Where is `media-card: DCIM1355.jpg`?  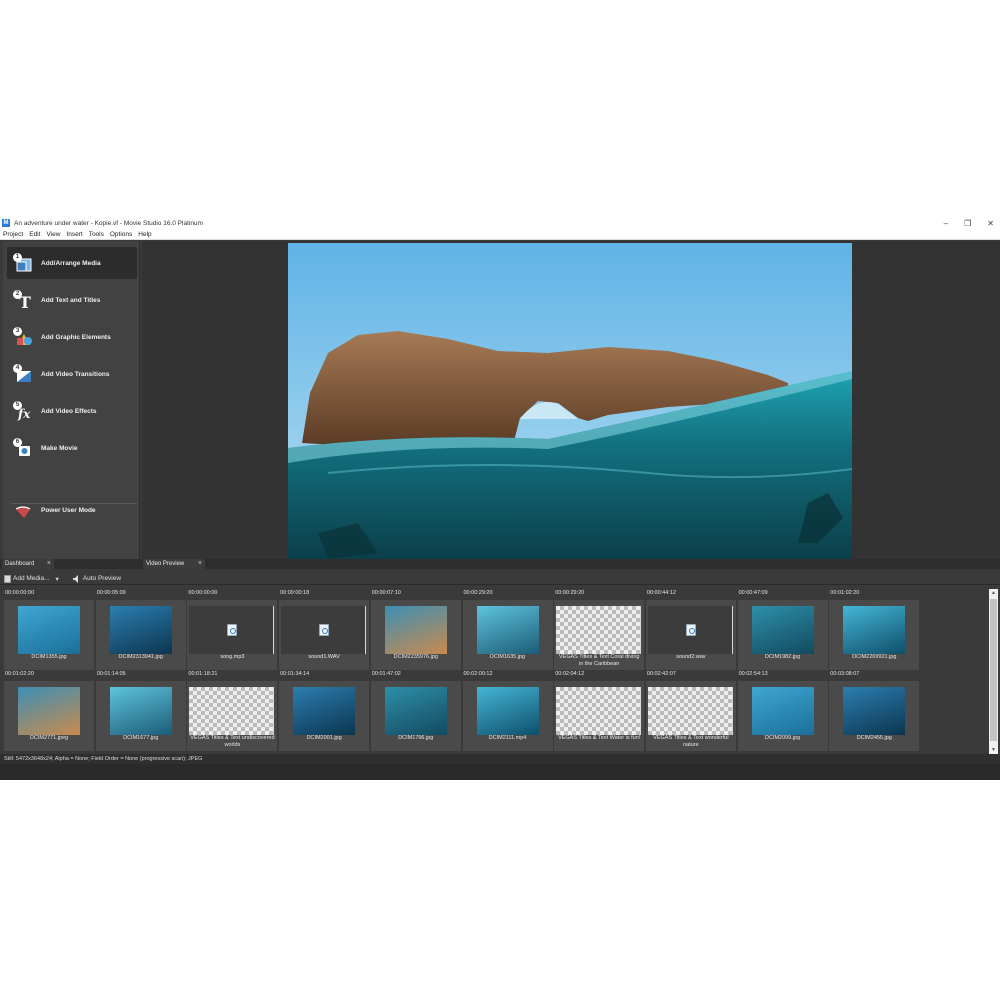
media-card: DCIM1355.jpg is located at coordinates (49, 635).